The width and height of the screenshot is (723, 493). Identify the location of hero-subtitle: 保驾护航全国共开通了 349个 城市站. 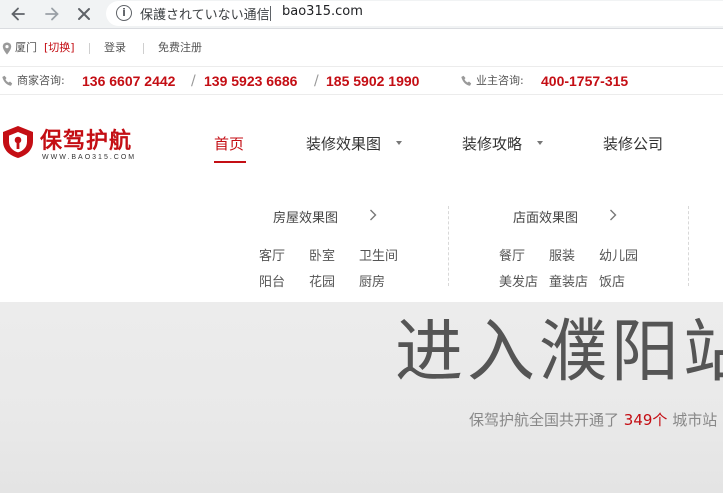
(593, 419).